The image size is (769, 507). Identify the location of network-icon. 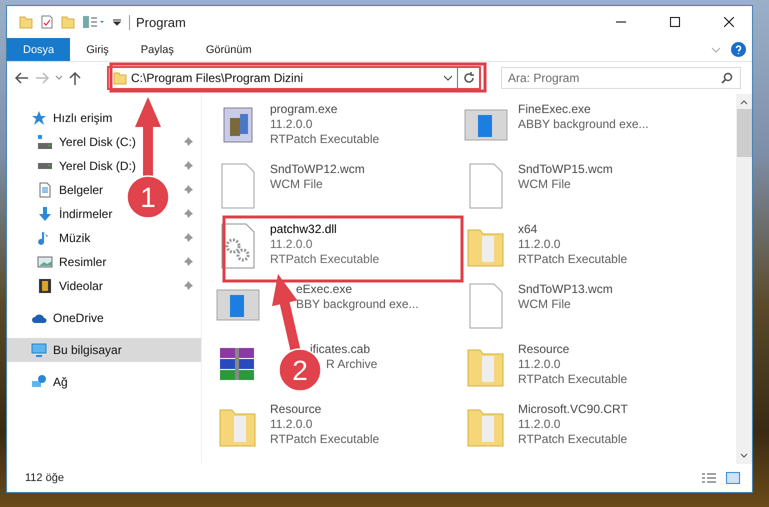
(39, 382).